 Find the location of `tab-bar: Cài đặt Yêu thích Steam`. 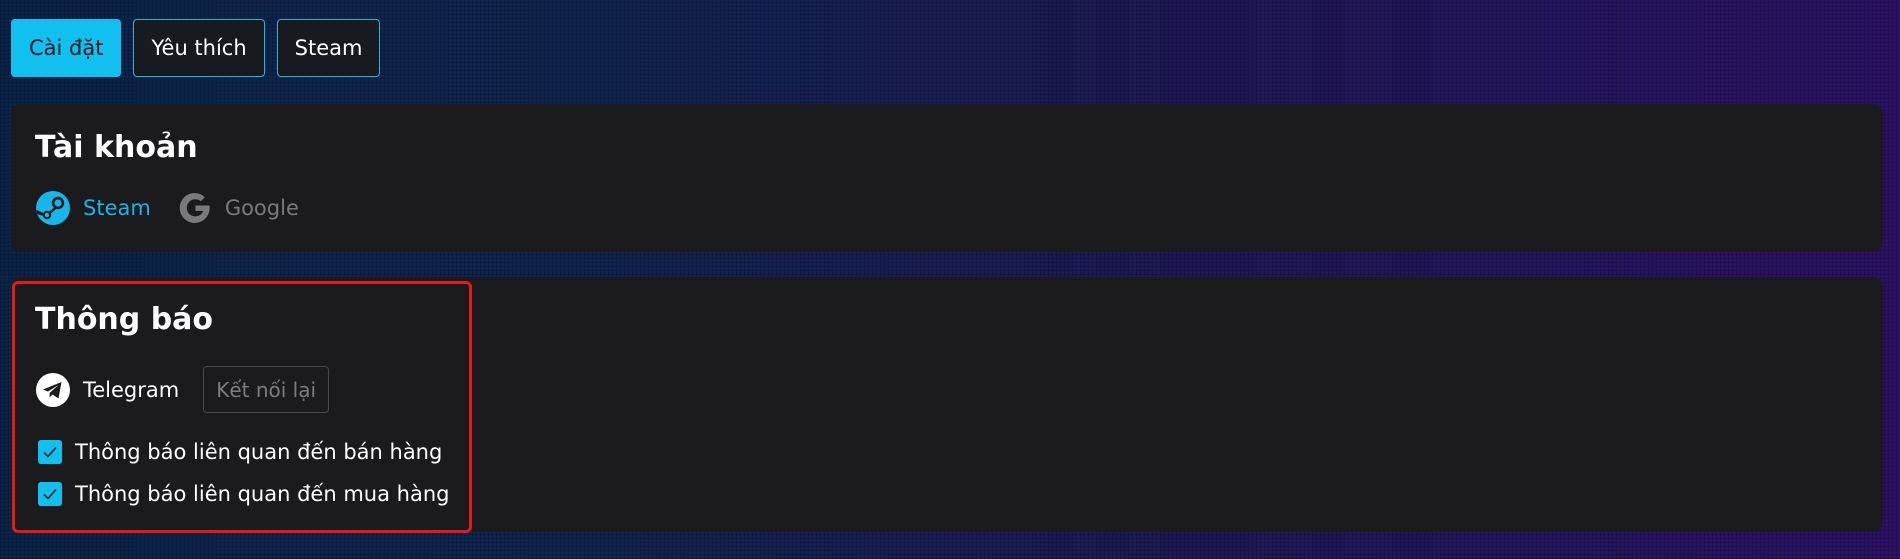

tab-bar: Cài đặt Yêu thích Steam is located at coordinates (196, 48).